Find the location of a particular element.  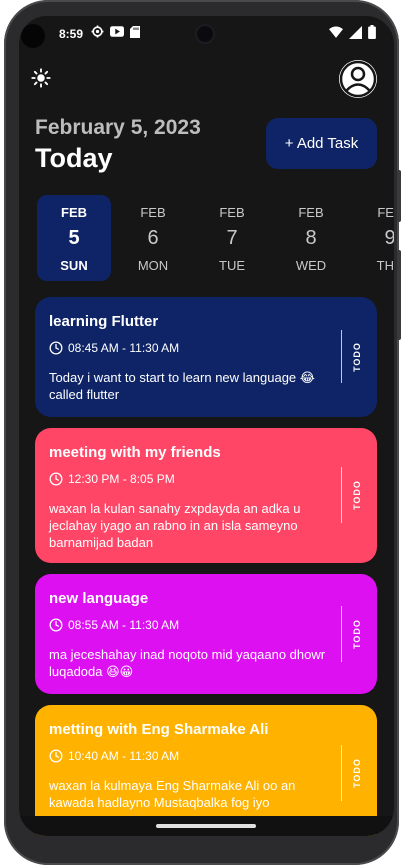

task-title: learning Flutter is located at coordinates (104, 321).